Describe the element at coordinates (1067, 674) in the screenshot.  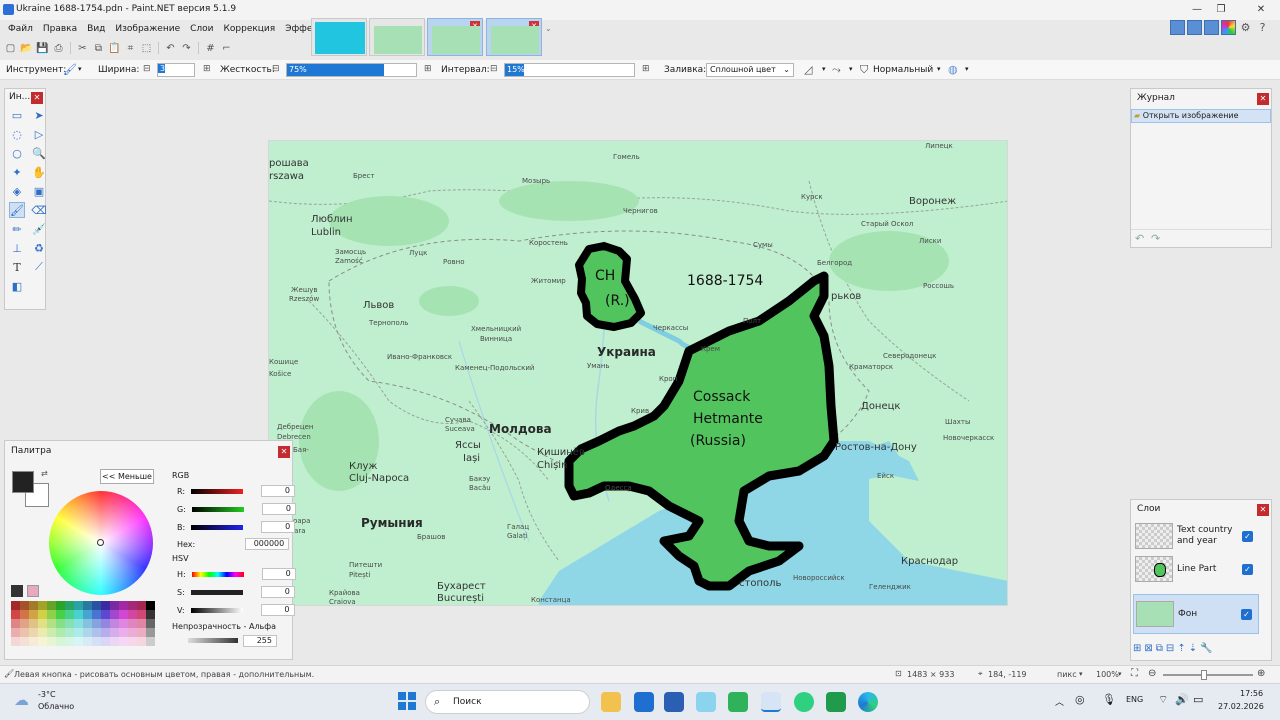
I see `units-dropdown: пикс` at that location.